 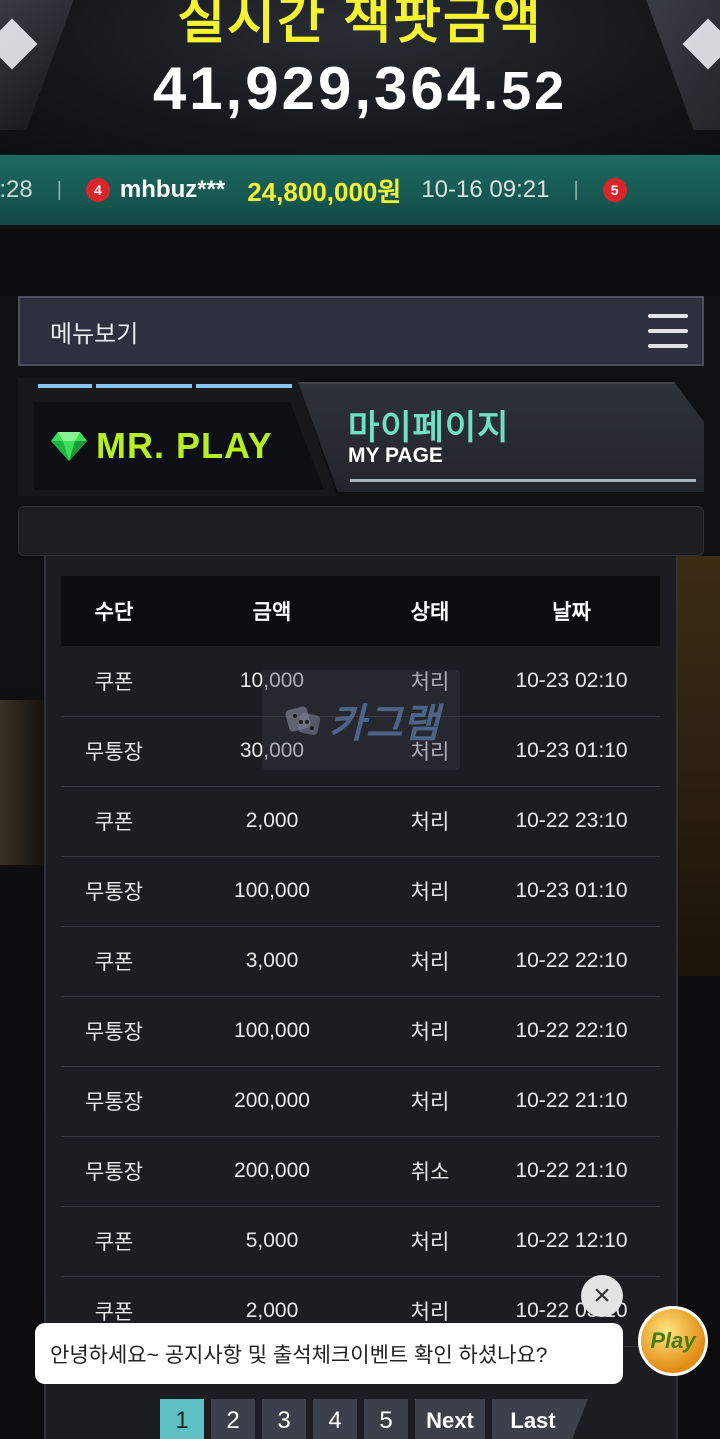 What do you see at coordinates (540, 1419) in the screenshot?
I see `last-page-button: Last` at bounding box center [540, 1419].